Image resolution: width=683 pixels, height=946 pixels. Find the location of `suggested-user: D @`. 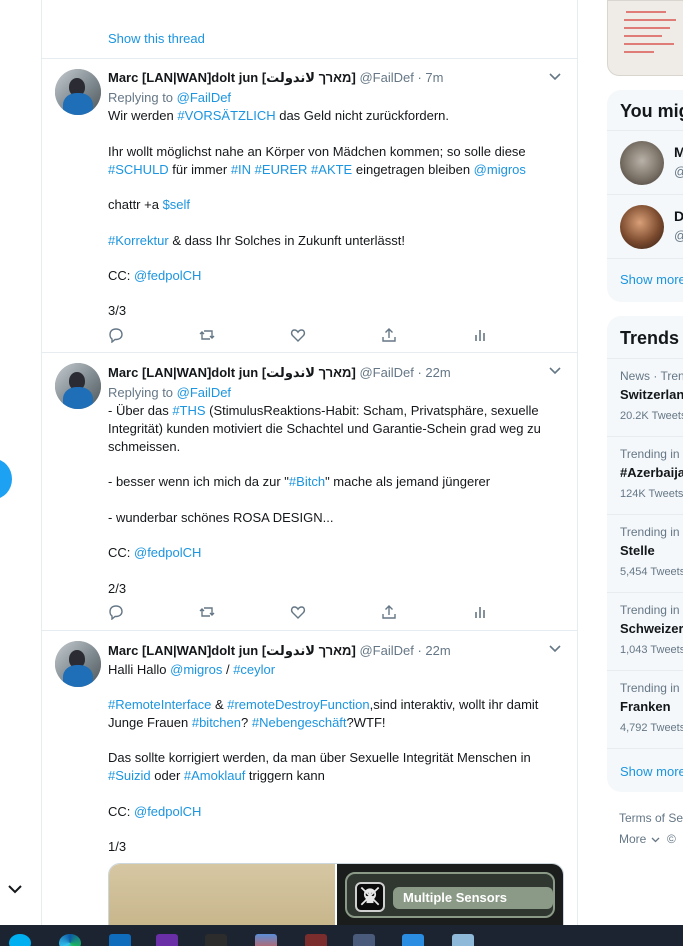

suggested-user: D @ is located at coordinates (645, 226).